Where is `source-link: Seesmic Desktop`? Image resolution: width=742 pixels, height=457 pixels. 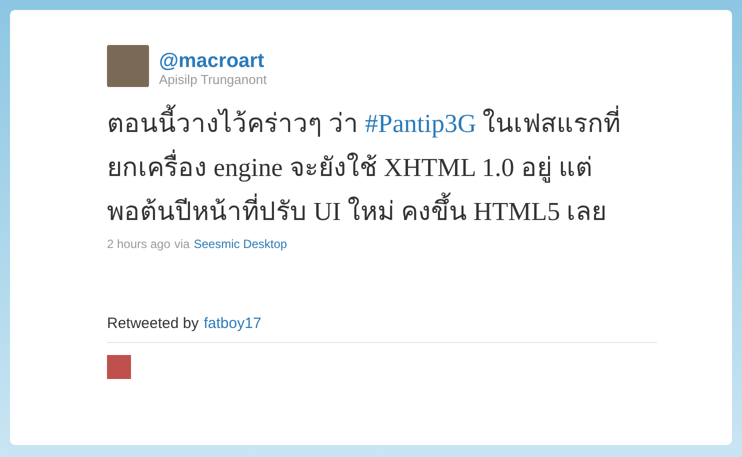 source-link: Seesmic Desktop is located at coordinates (241, 244).